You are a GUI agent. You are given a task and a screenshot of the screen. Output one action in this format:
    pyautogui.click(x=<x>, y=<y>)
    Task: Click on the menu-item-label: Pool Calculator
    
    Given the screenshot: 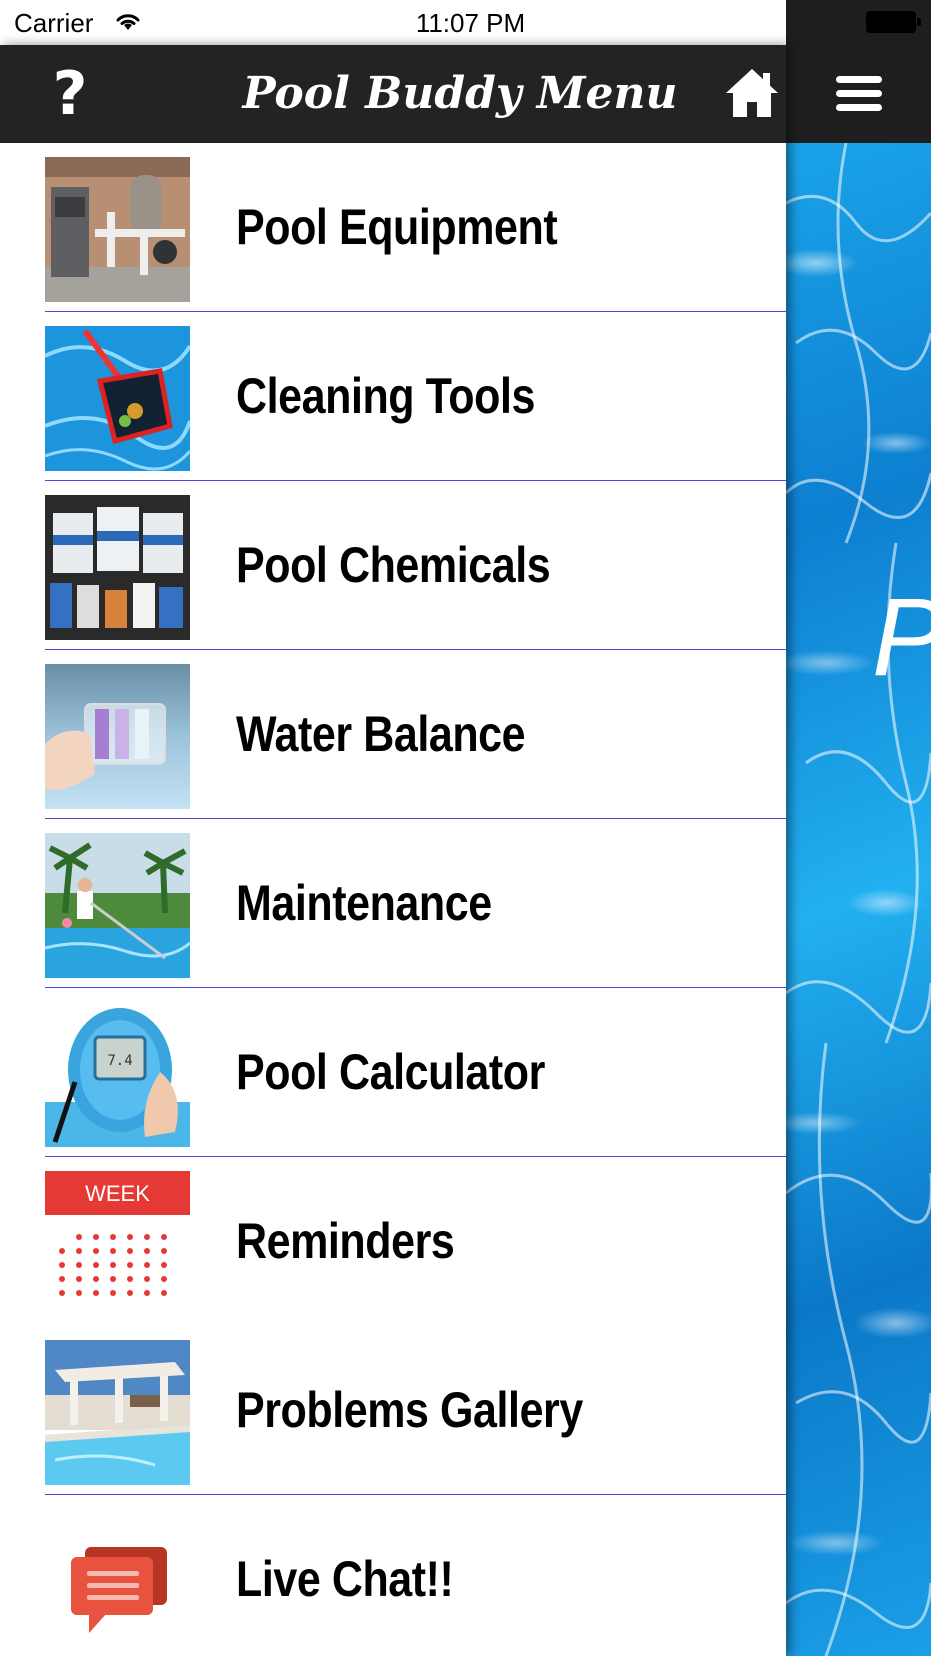 What is the action you would take?
    pyautogui.click(x=390, y=1072)
    